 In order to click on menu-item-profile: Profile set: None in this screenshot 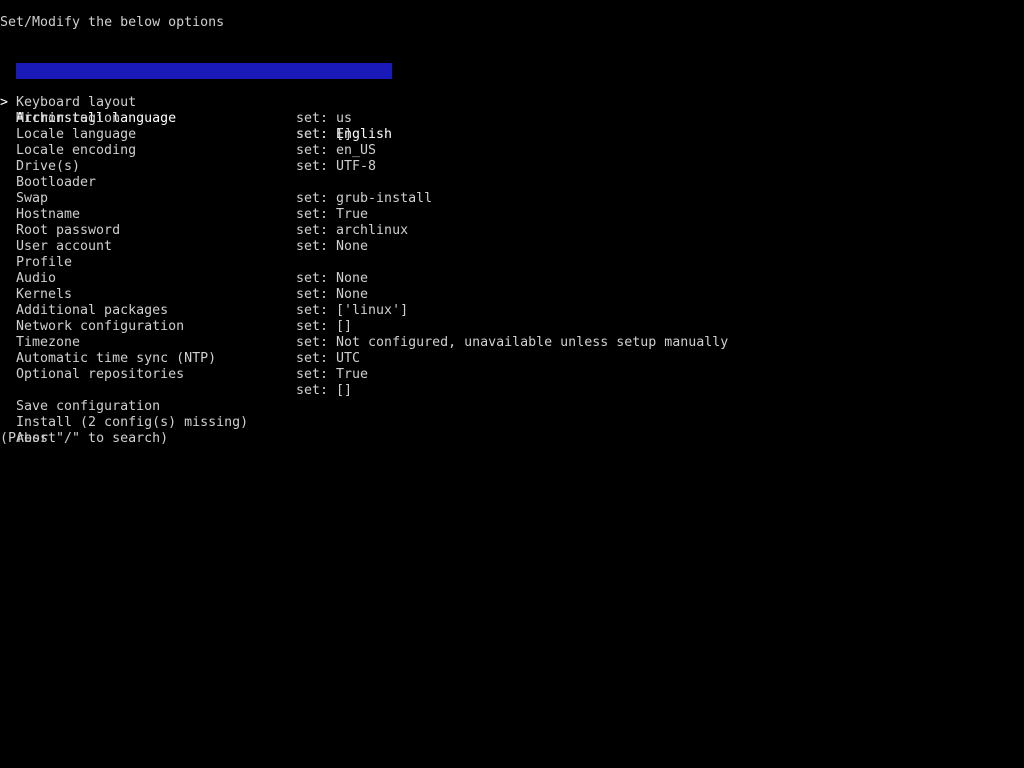, I will do `click(512, 262)`.